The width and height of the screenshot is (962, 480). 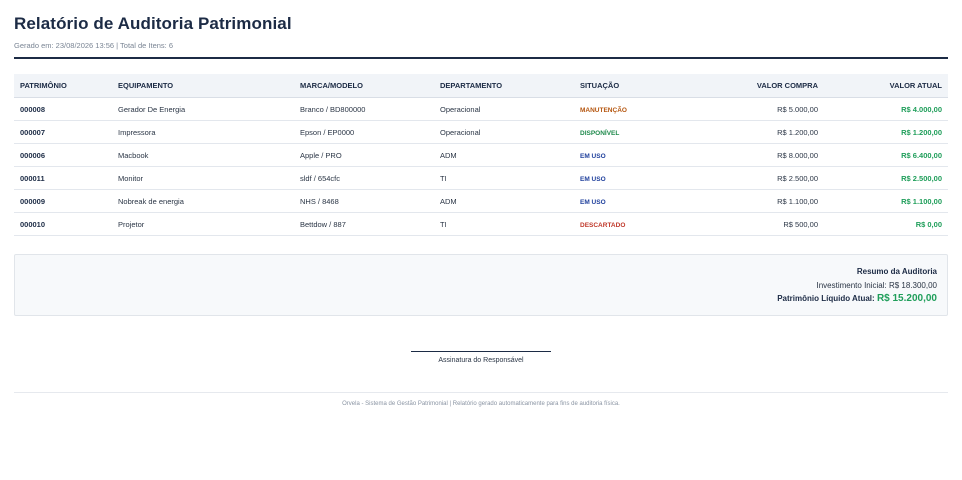 What do you see at coordinates (755, 155) in the screenshot?
I see `purchase-value: R$ 8.000,00` at bounding box center [755, 155].